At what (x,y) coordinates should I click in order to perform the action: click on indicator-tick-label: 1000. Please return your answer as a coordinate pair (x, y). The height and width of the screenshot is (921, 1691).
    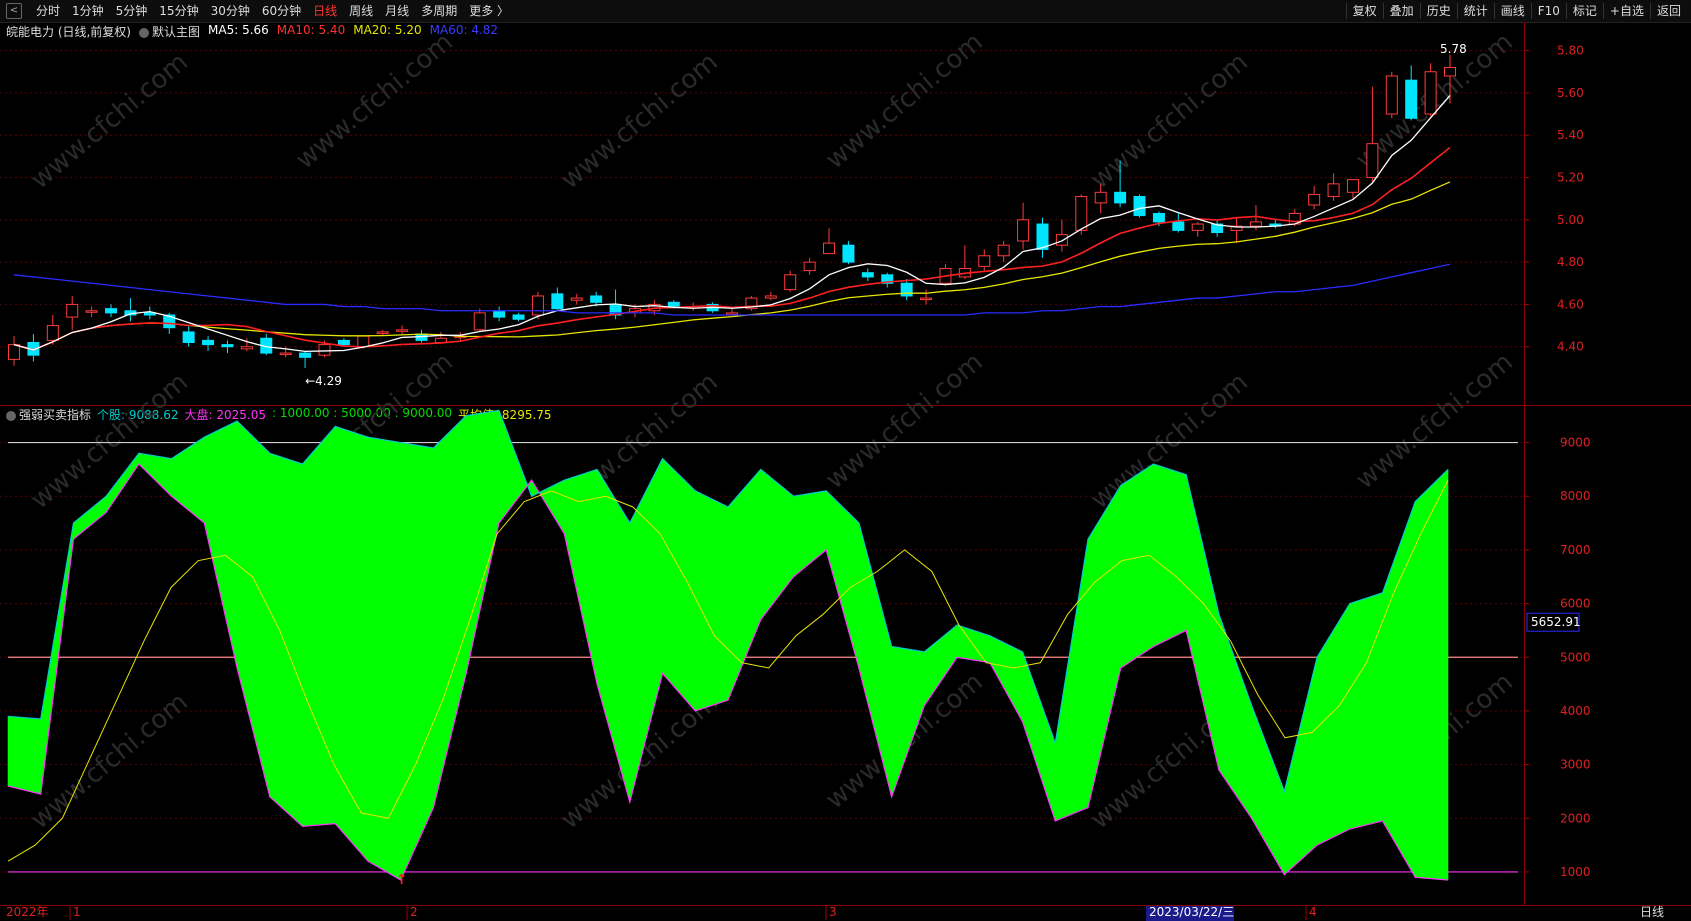
    Looking at the image, I should click on (1575, 872).